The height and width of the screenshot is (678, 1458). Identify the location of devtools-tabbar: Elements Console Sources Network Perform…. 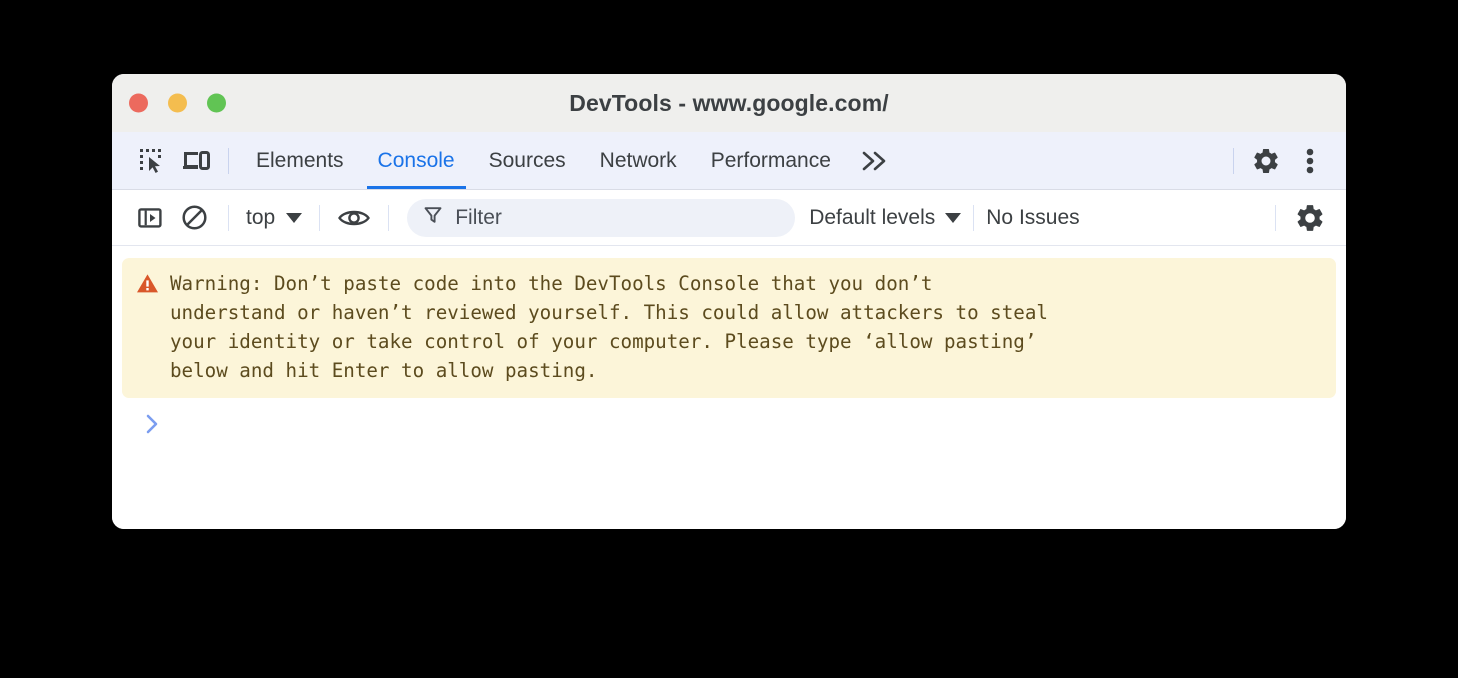
(729, 161).